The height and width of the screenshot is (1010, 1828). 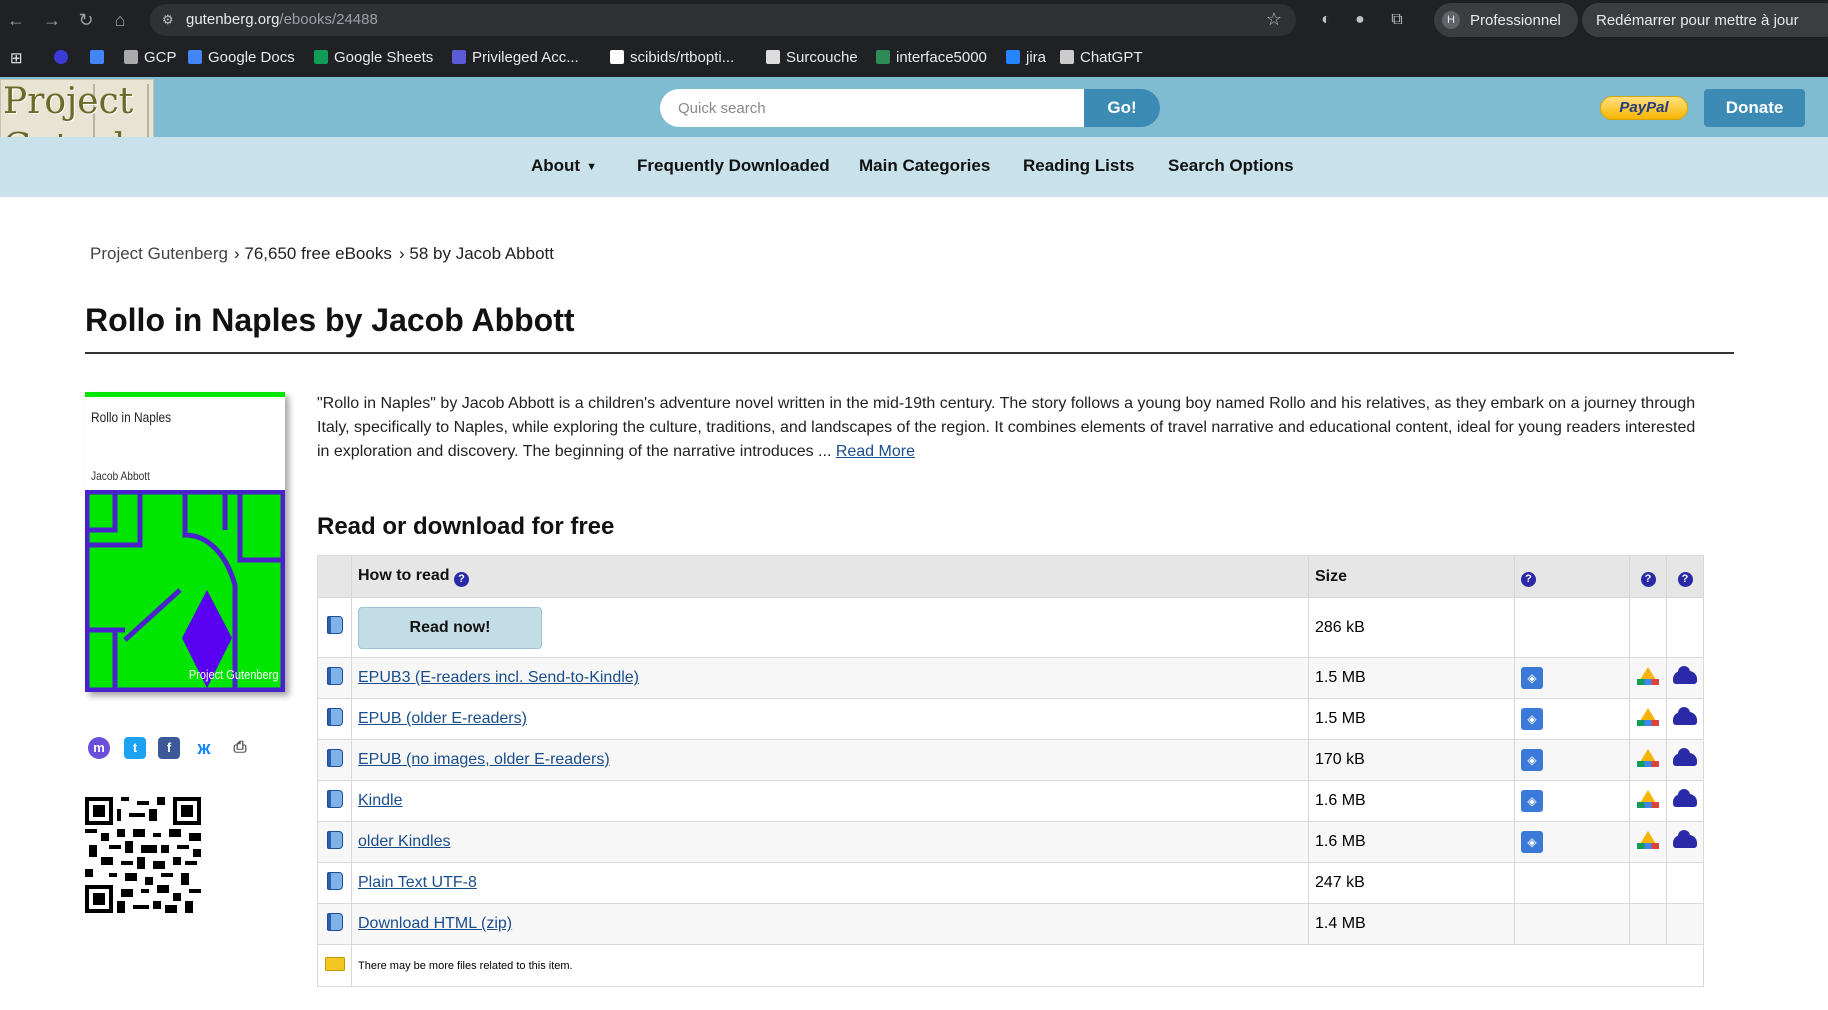 I want to click on bookmark-item: ChatGPT, so click(x=1101, y=59).